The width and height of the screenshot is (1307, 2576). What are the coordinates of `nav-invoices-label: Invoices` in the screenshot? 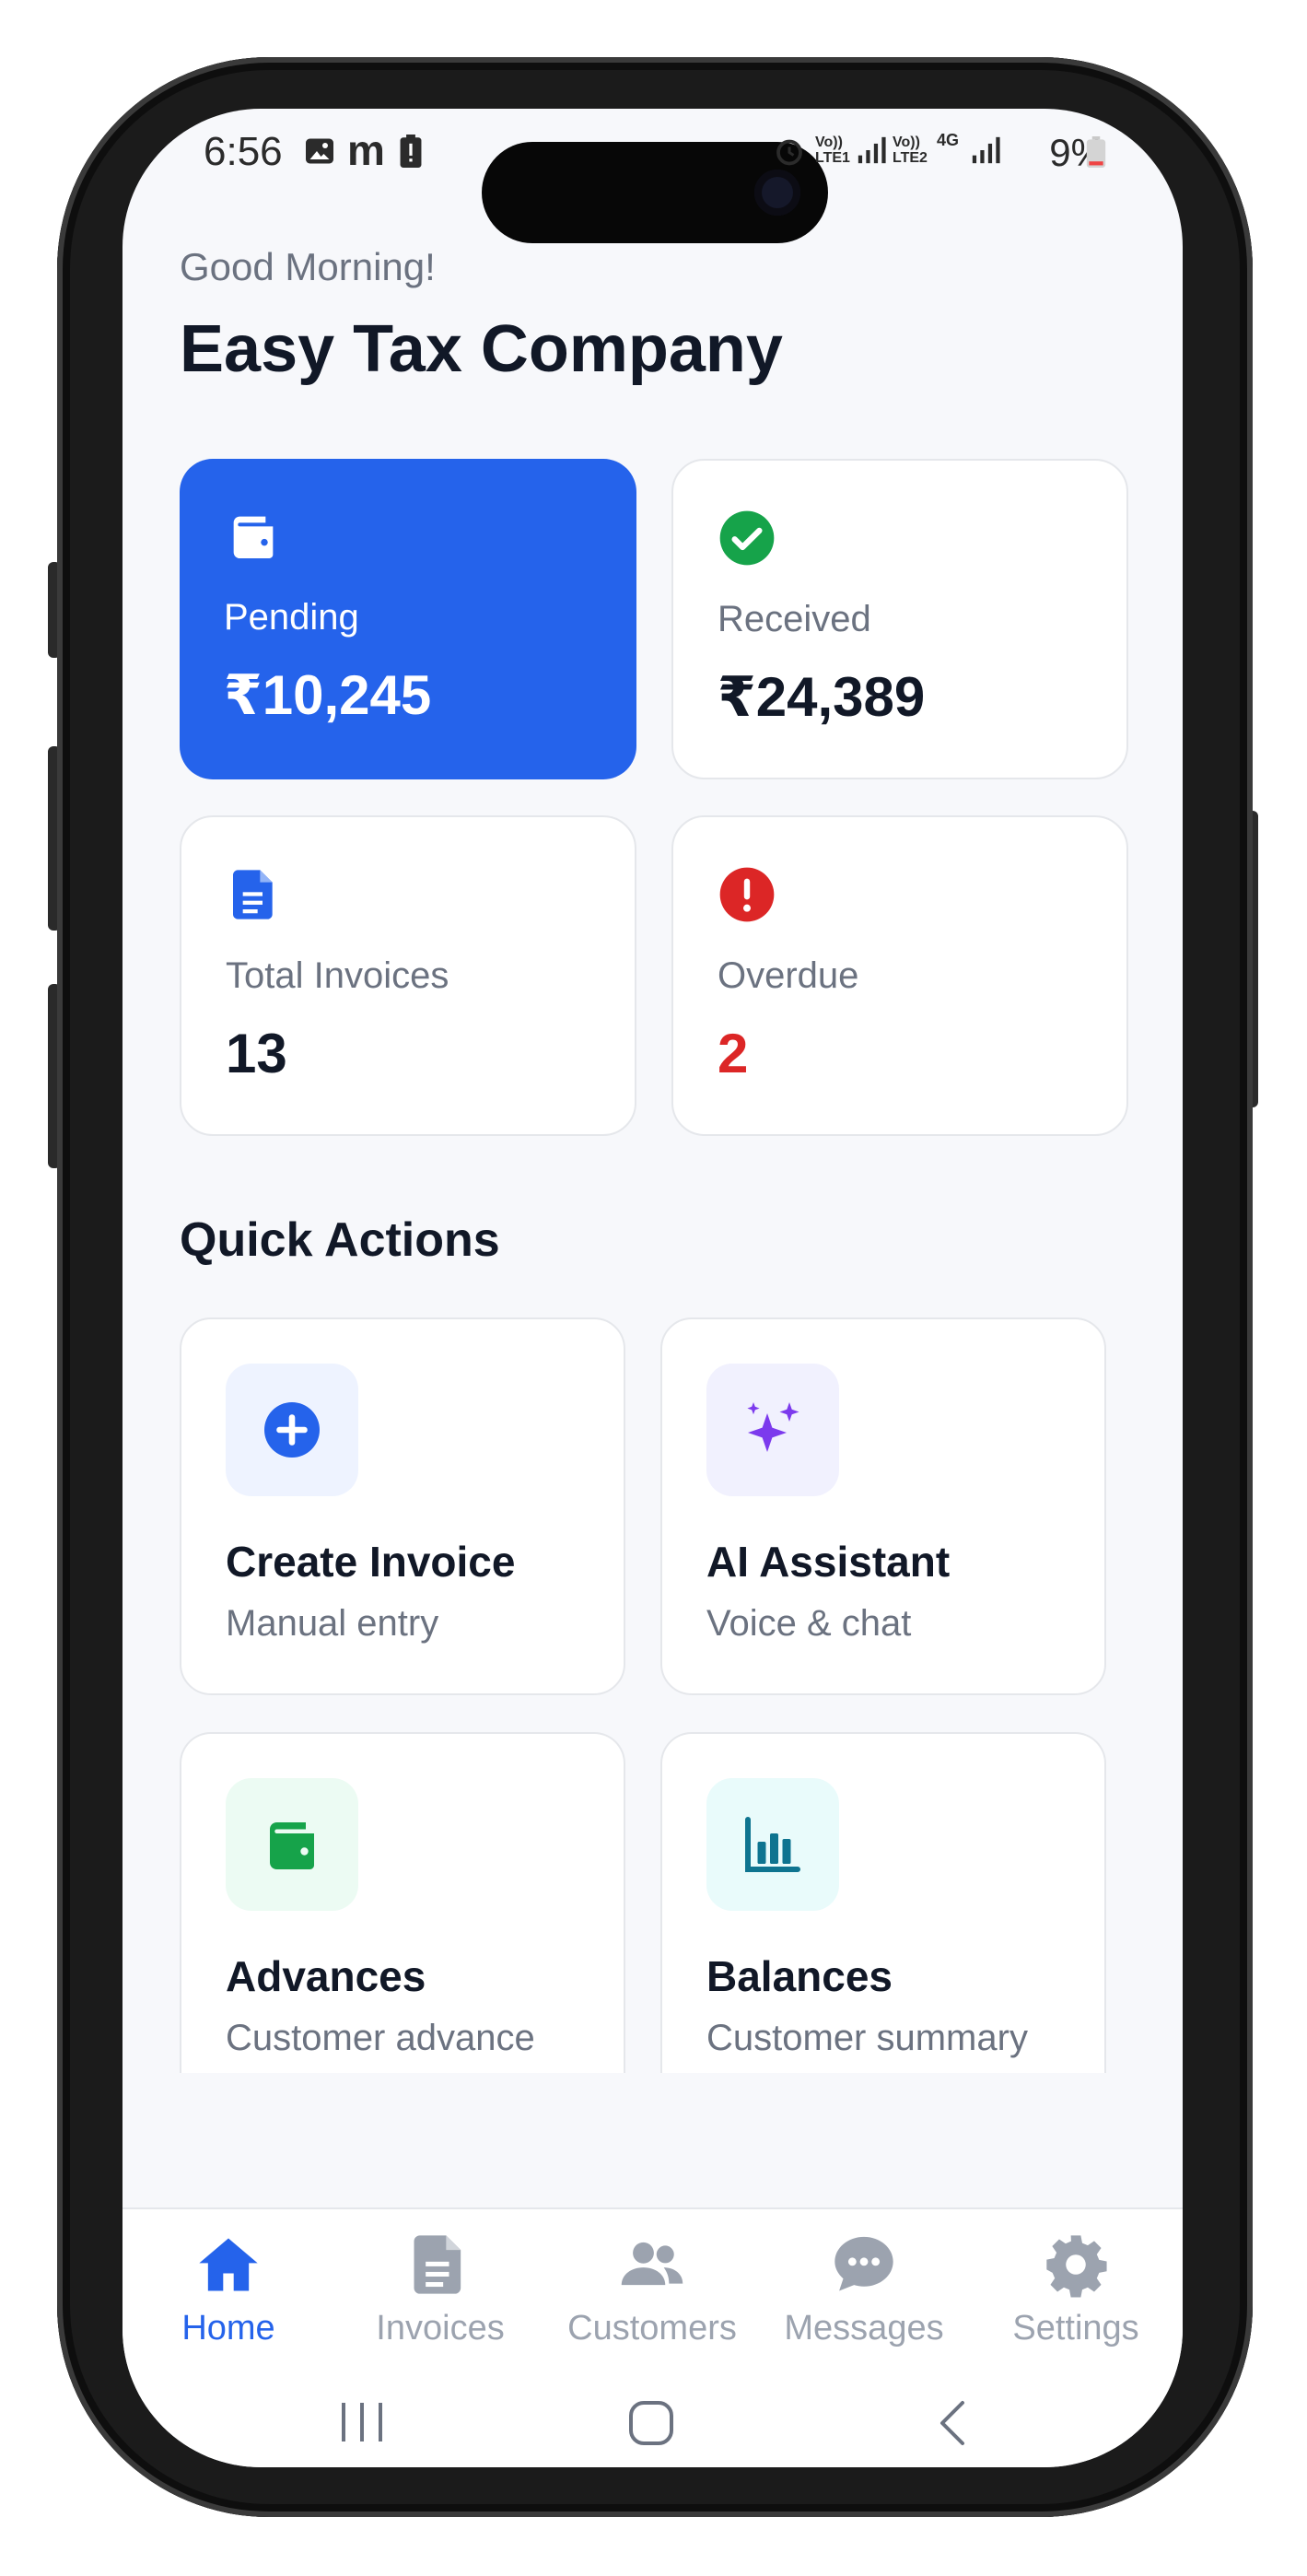 It's located at (441, 2328).